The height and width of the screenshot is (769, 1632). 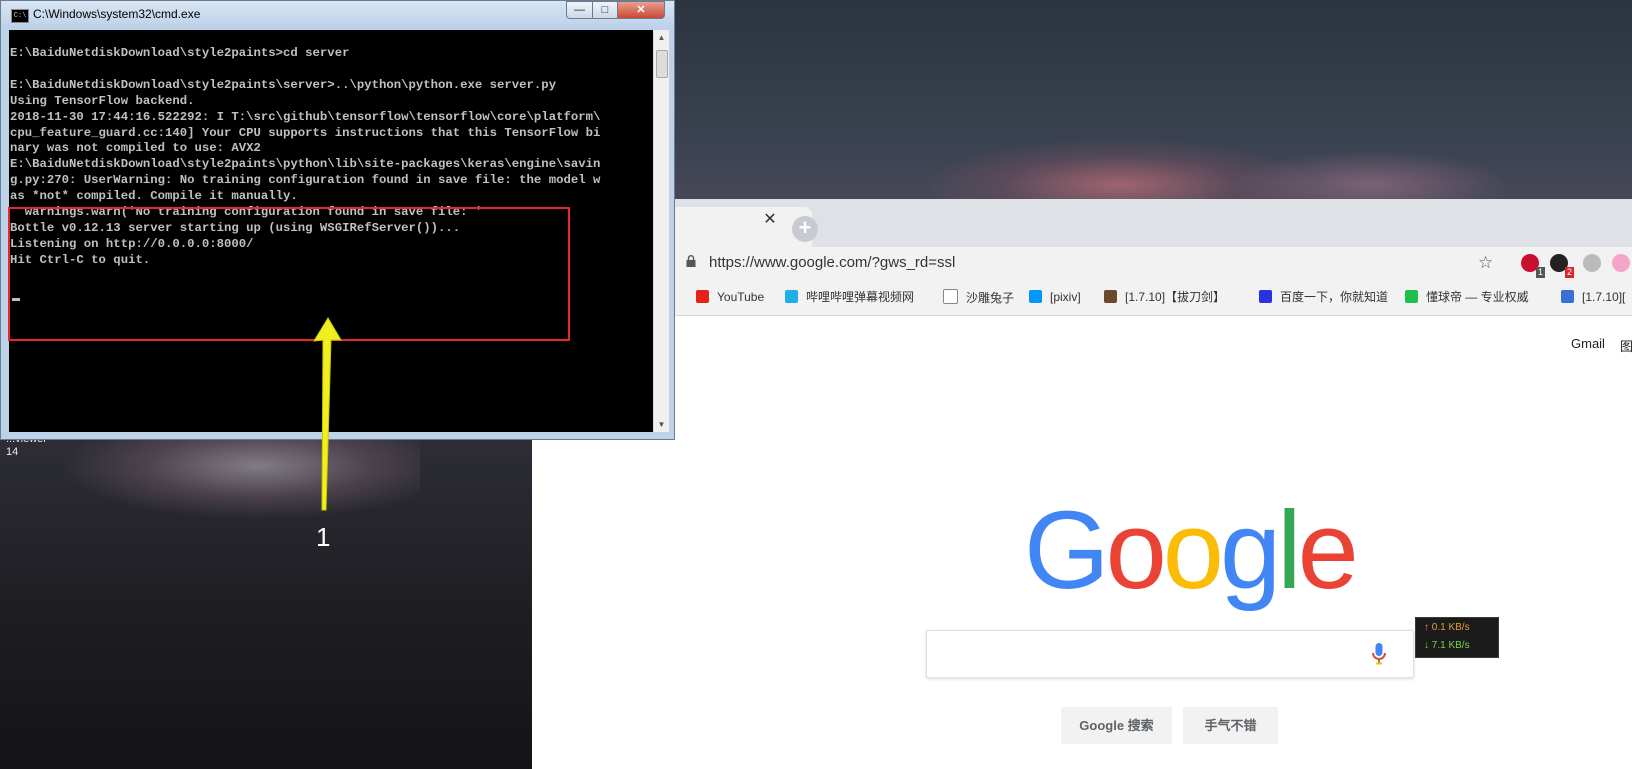 I want to click on bookmark-dongqiudi: 懂球帝 — 专业权威, so click(x=1467, y=297).